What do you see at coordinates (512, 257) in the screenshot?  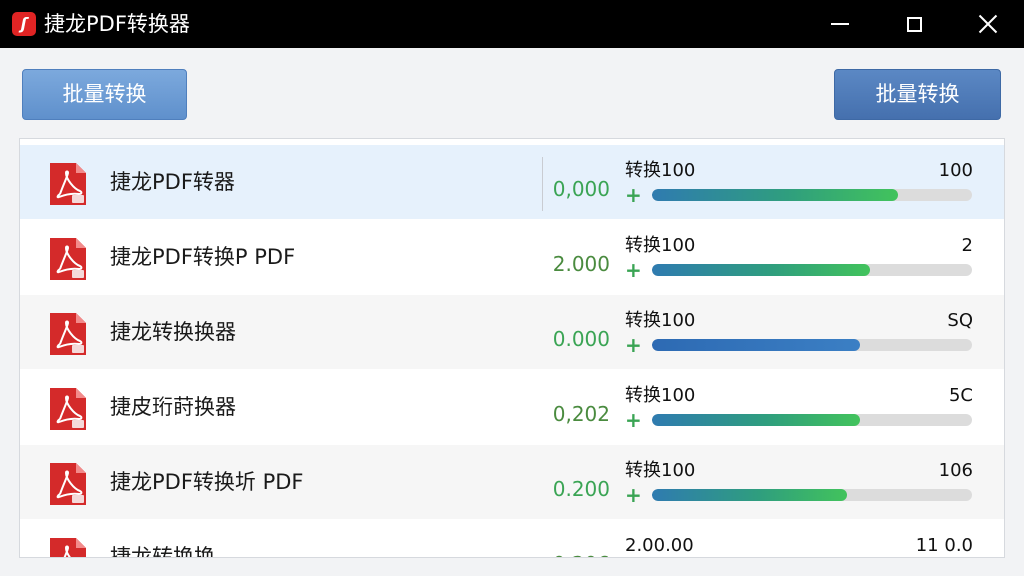 I see `file-row: 捷龙PDF转换P PDF 2.000 转换100 2 +` at bounding box center [512, 257].